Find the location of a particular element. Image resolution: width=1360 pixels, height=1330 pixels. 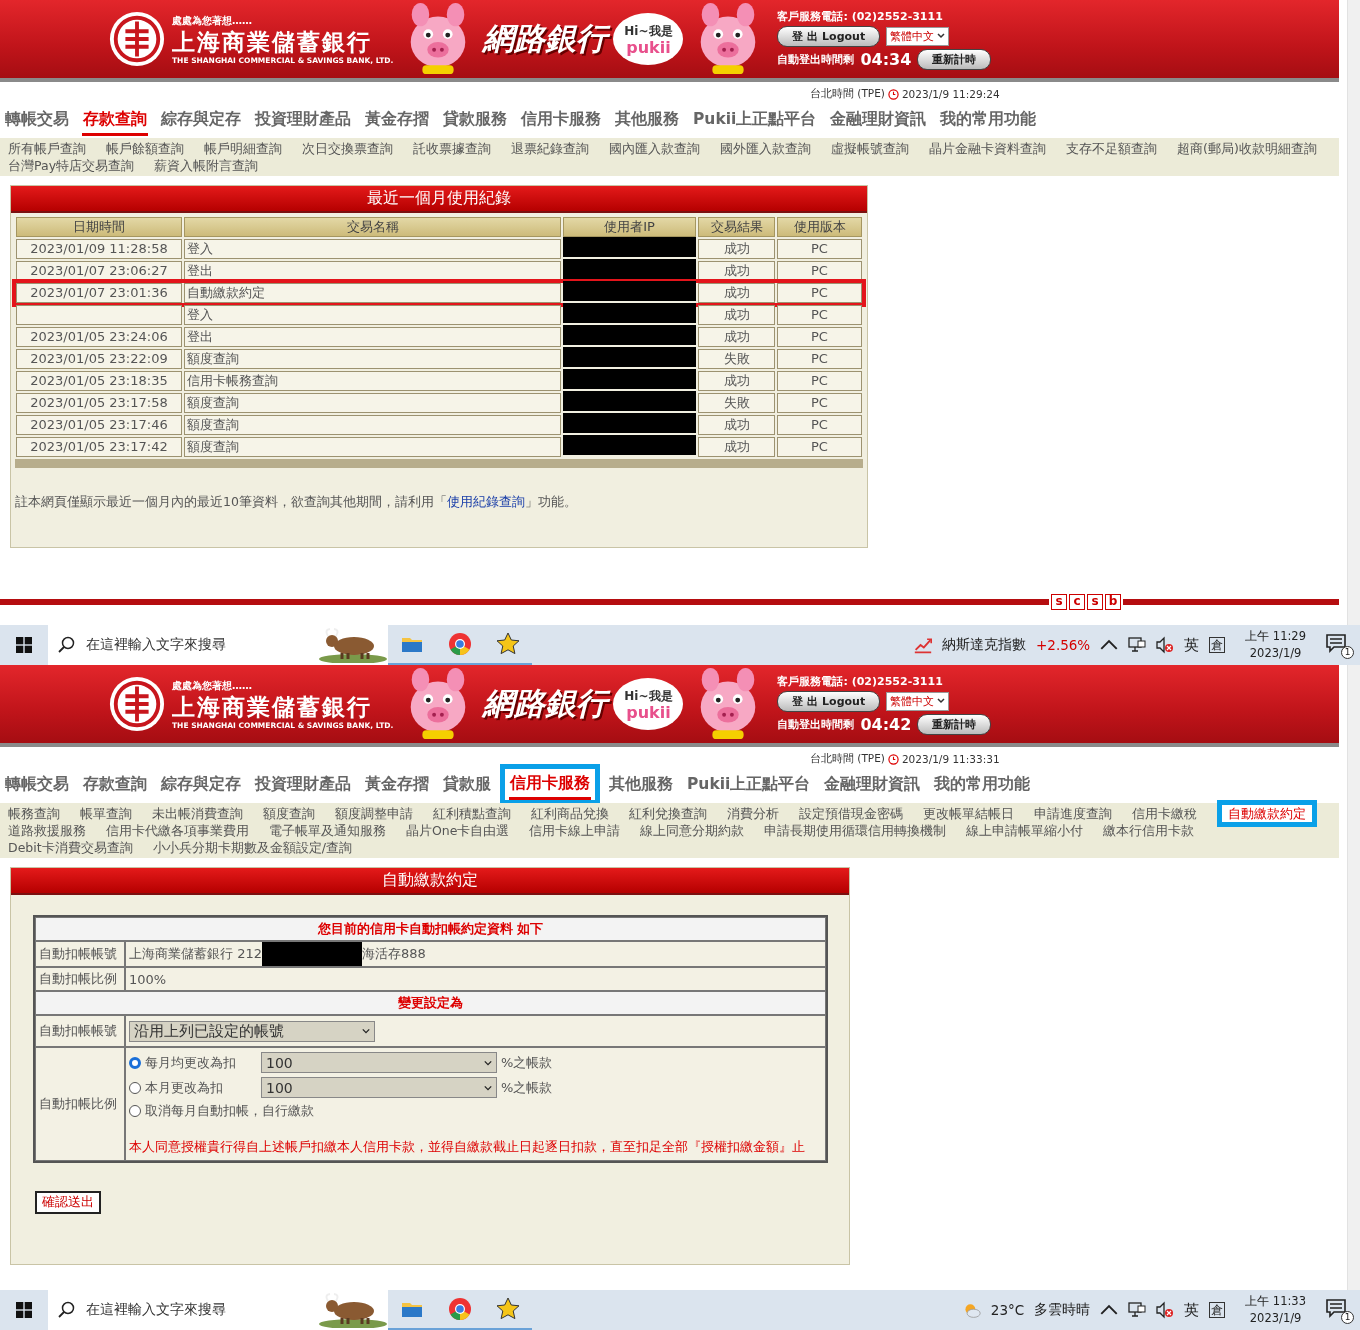

taskbar-clock: 上午 11:33 2023/1/9 is located at coordinates (1275, 1310).